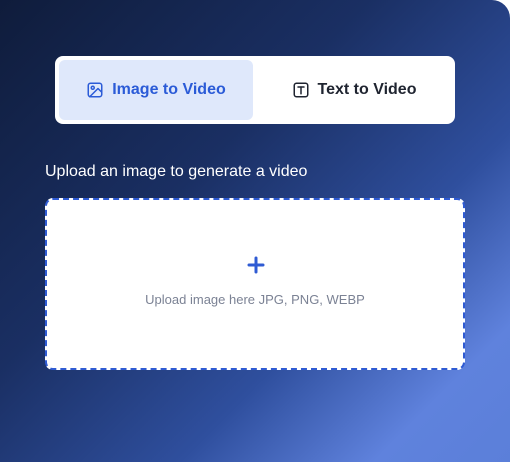 The height and width of the screenshot is (462, 510). Describe the element at coordinates (367, 89) in the screenshot. I see `tab-text-to-video-label: Text to Video` at that location.